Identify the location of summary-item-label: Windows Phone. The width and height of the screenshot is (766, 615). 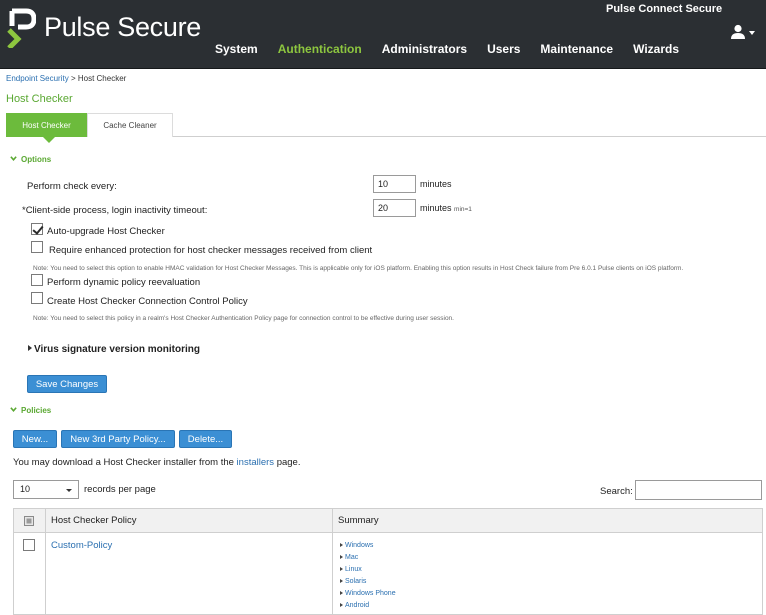
(370, 593).